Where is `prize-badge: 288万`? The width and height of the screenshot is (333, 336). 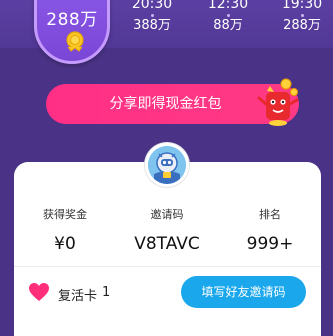
prize-badge: 288万 is located at coordinates (72, 32).